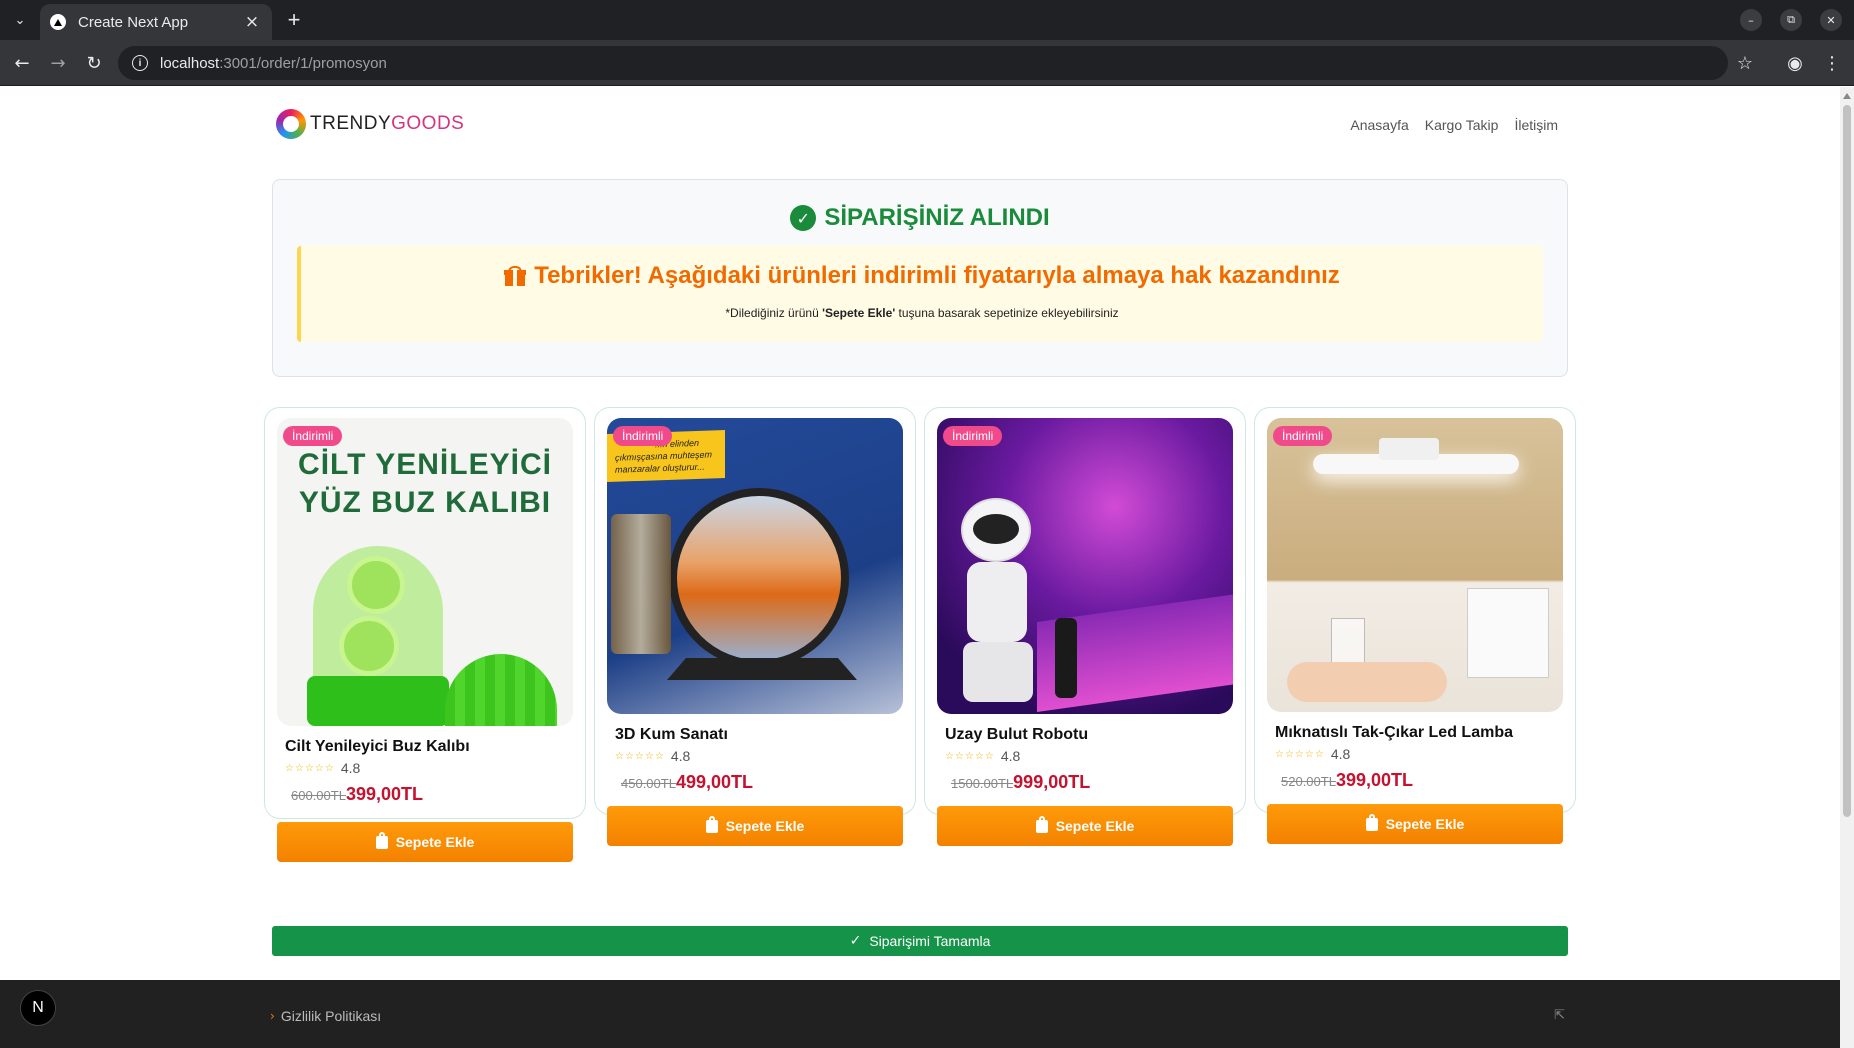 Image resolution: width=1854 pixels, height=1048 pixels. Describe the element at coordinates (1308, 781) in the screenshot. I see `old-price: 520.00TL` at that location.